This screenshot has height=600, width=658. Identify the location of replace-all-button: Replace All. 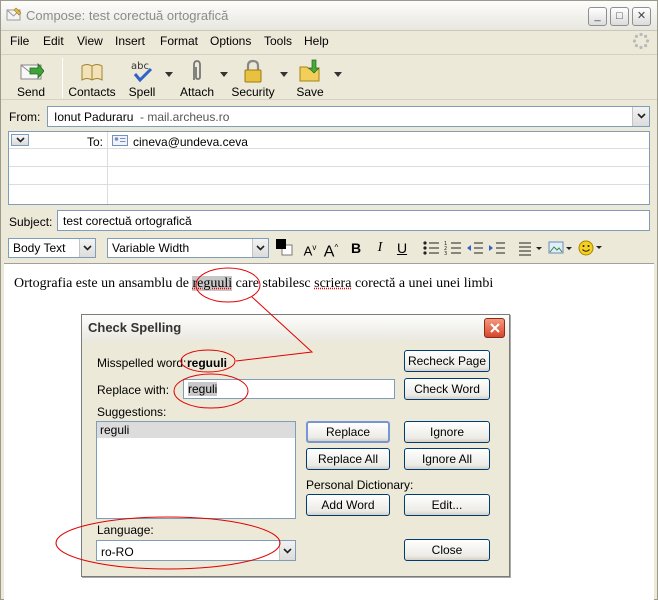
(348, 459).